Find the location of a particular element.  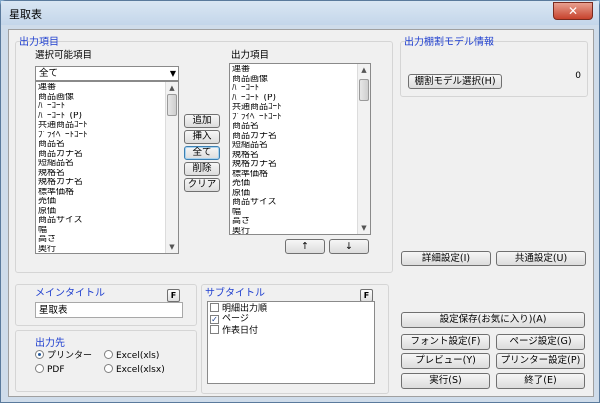

sub-title-checkbox-item: 明細出力順 is located at coordinates (238, 308).